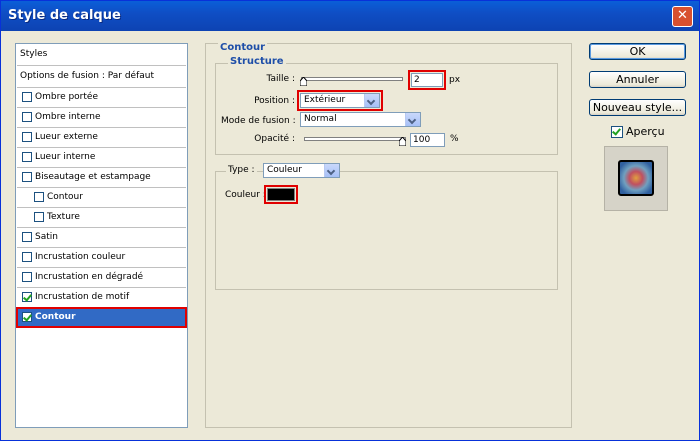 The image size is (700, 441). Describe the element at coordinates (258, 121) in the screenshot. I see `blend-mode-label: Mode de fusion :` at that location.